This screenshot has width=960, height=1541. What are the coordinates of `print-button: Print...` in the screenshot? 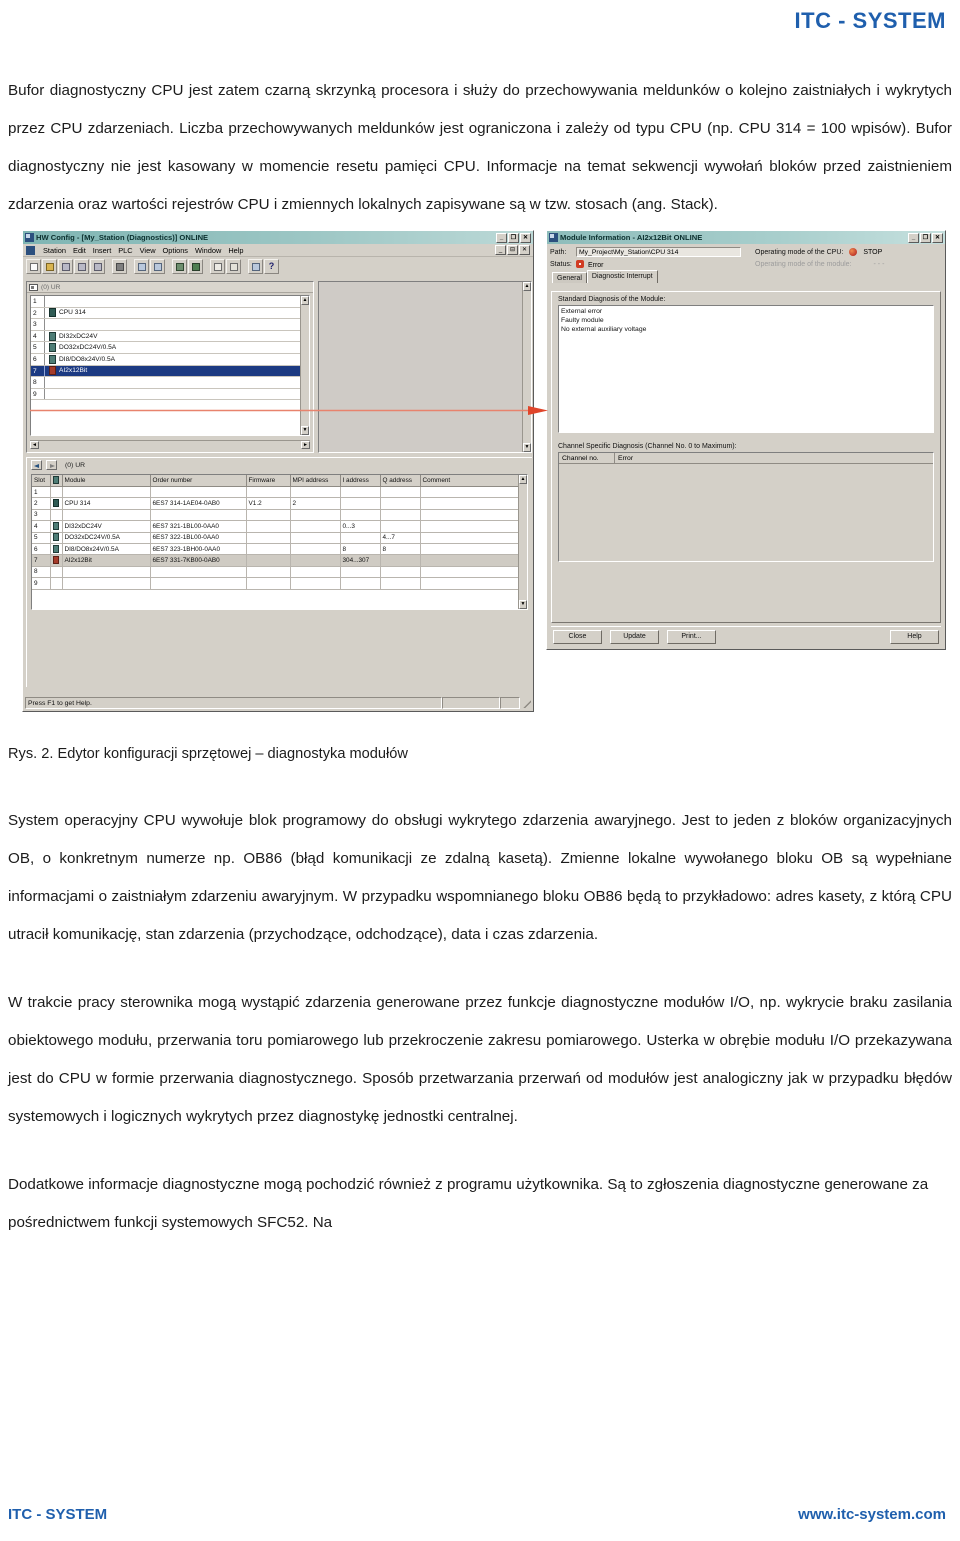 It's located at (691, 636).